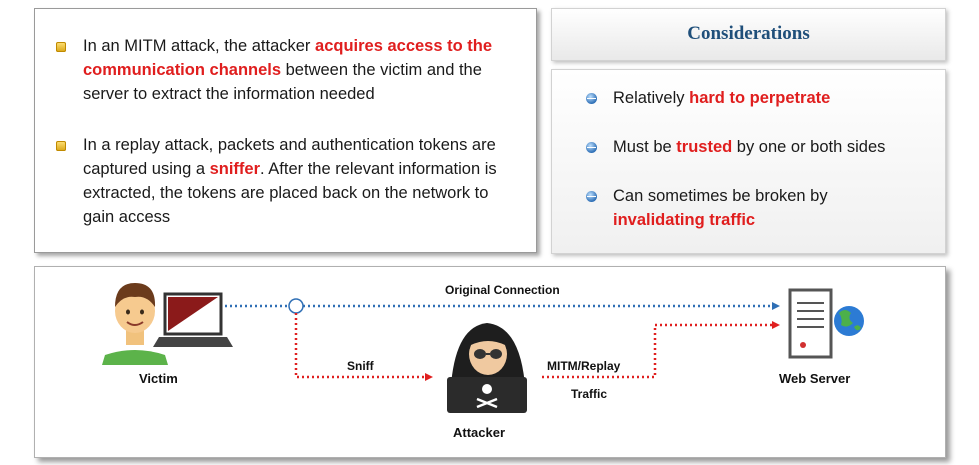 This screenshot has width=979, height=465. I want to click on sniff-label: Sniff, so click(360, 366).